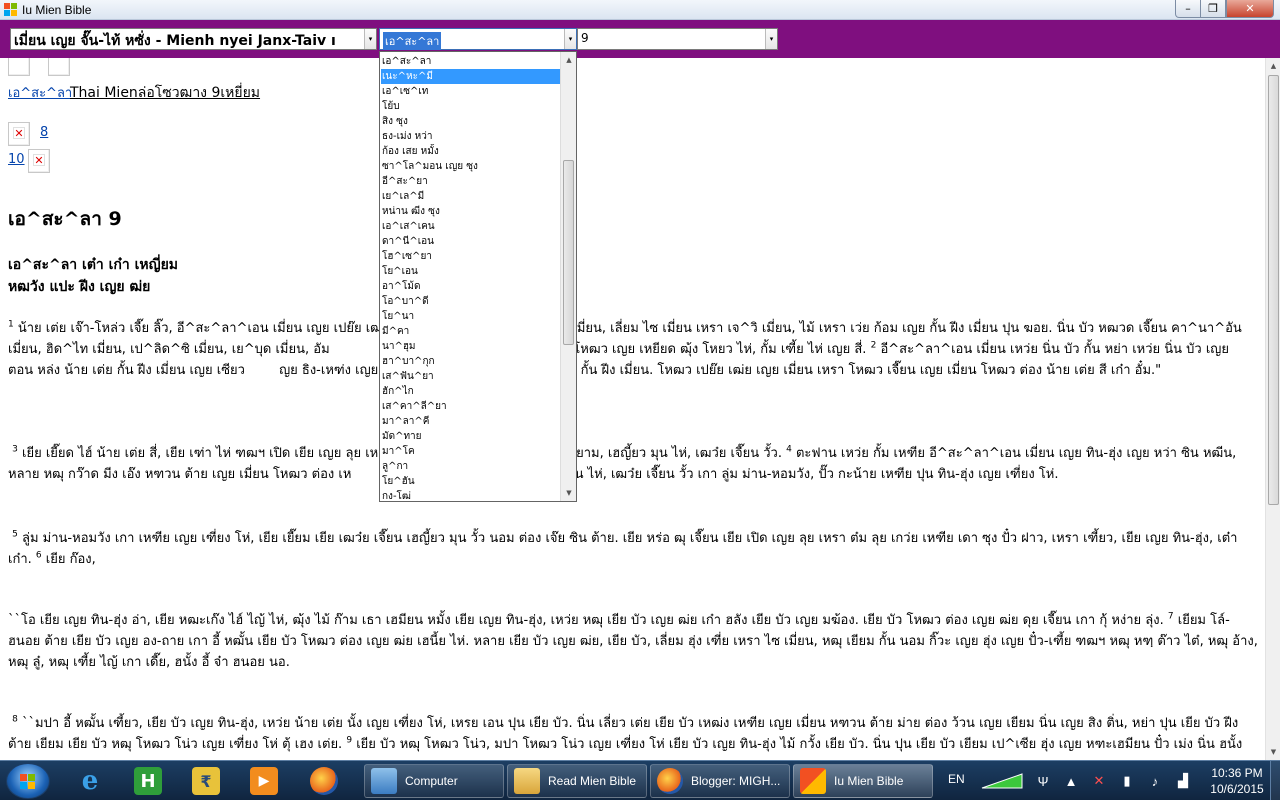 Image resolution: width=1280 pixels, height=800 pixels. I want to click on clock-date: 10/6/2015, so click(1237, 789).